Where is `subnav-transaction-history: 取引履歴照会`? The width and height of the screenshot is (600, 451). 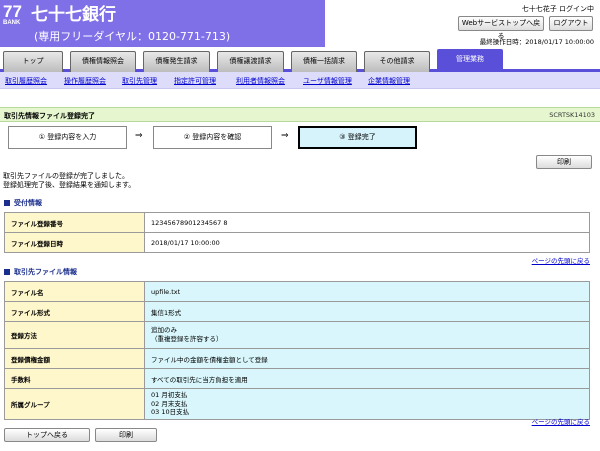
subnav-transaction-history: 取引履歴照会 is located at coordinates (26, 81).